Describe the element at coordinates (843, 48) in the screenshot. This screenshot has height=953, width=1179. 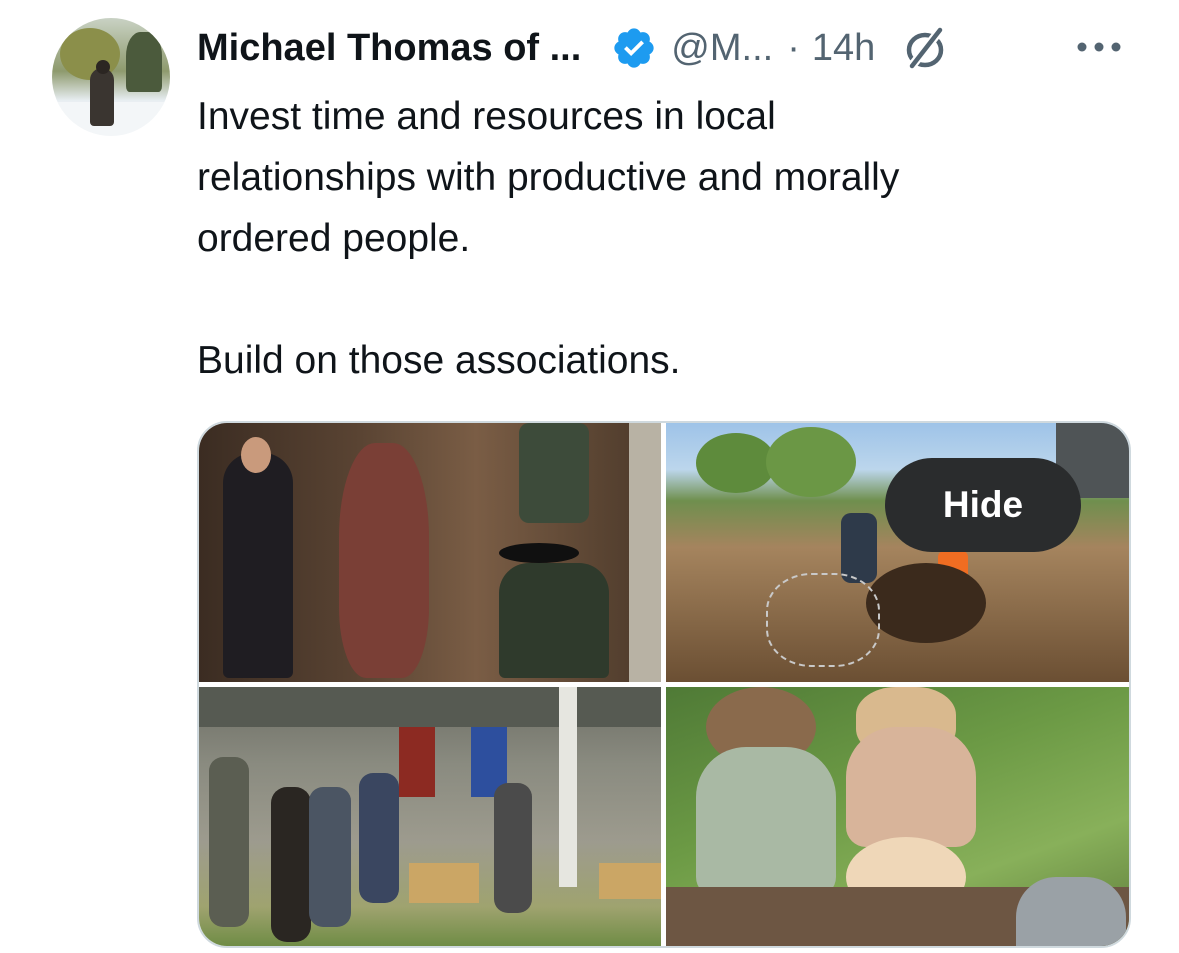
I see `tweet-timestamp: 14h` at that location.